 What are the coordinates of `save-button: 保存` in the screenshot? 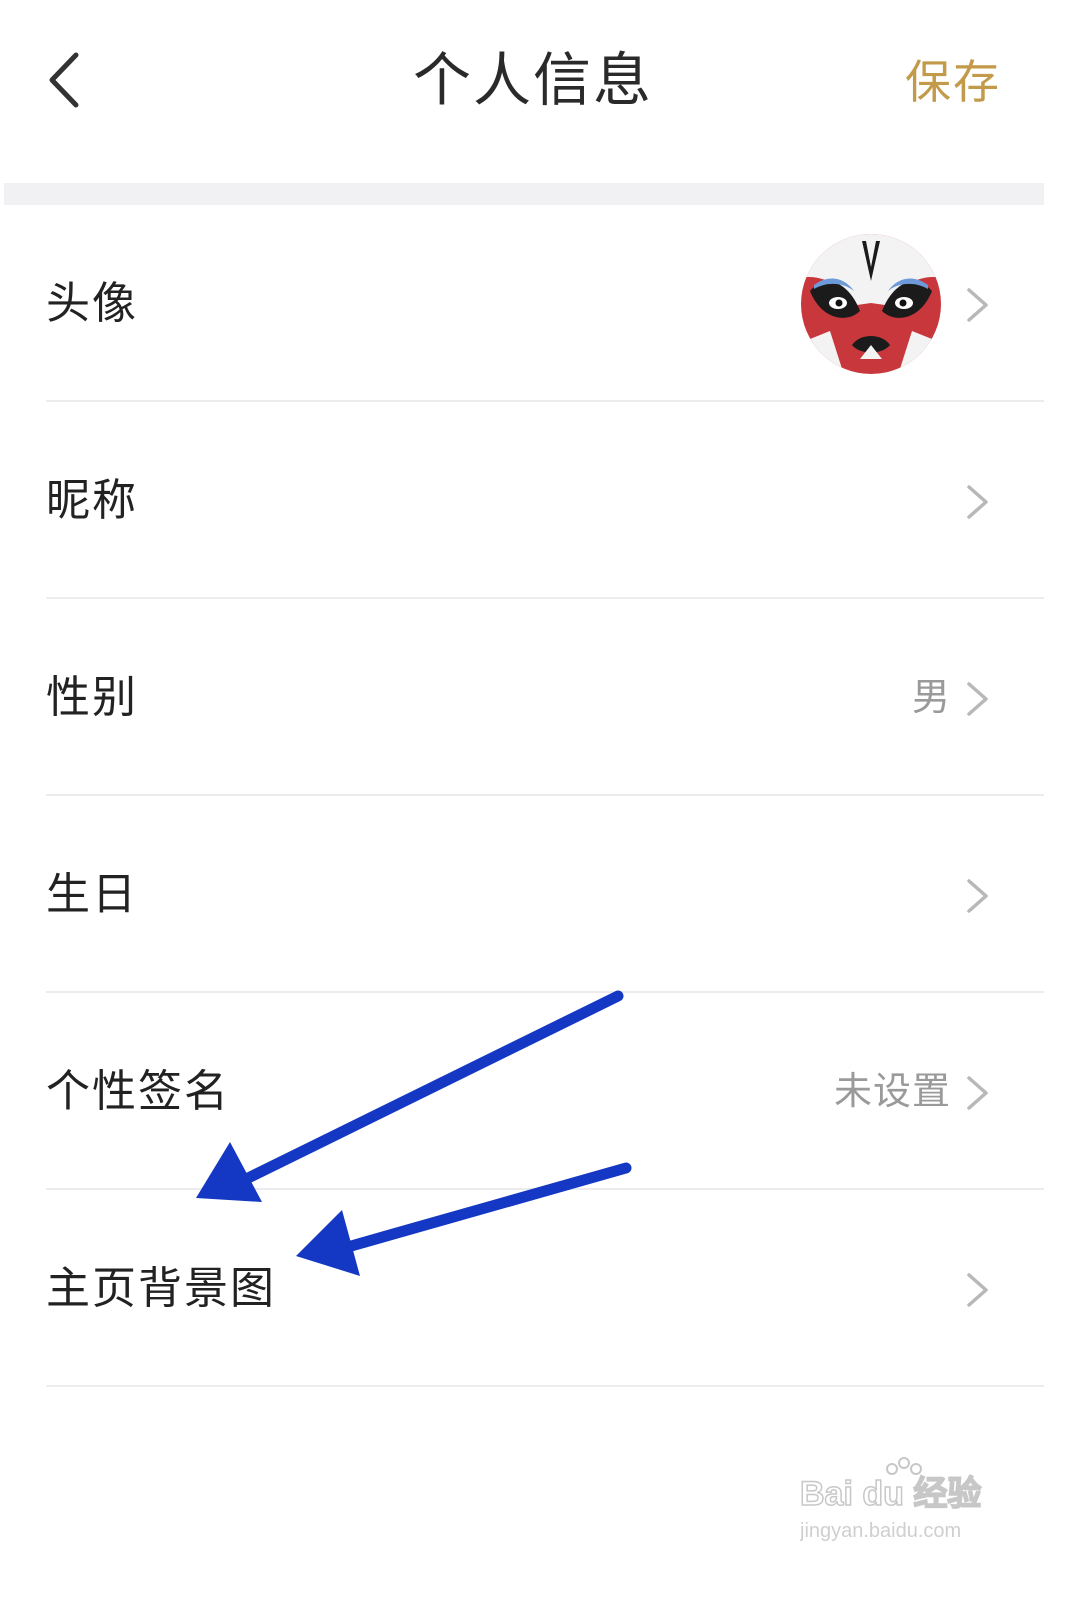 It's located at (953, 82).